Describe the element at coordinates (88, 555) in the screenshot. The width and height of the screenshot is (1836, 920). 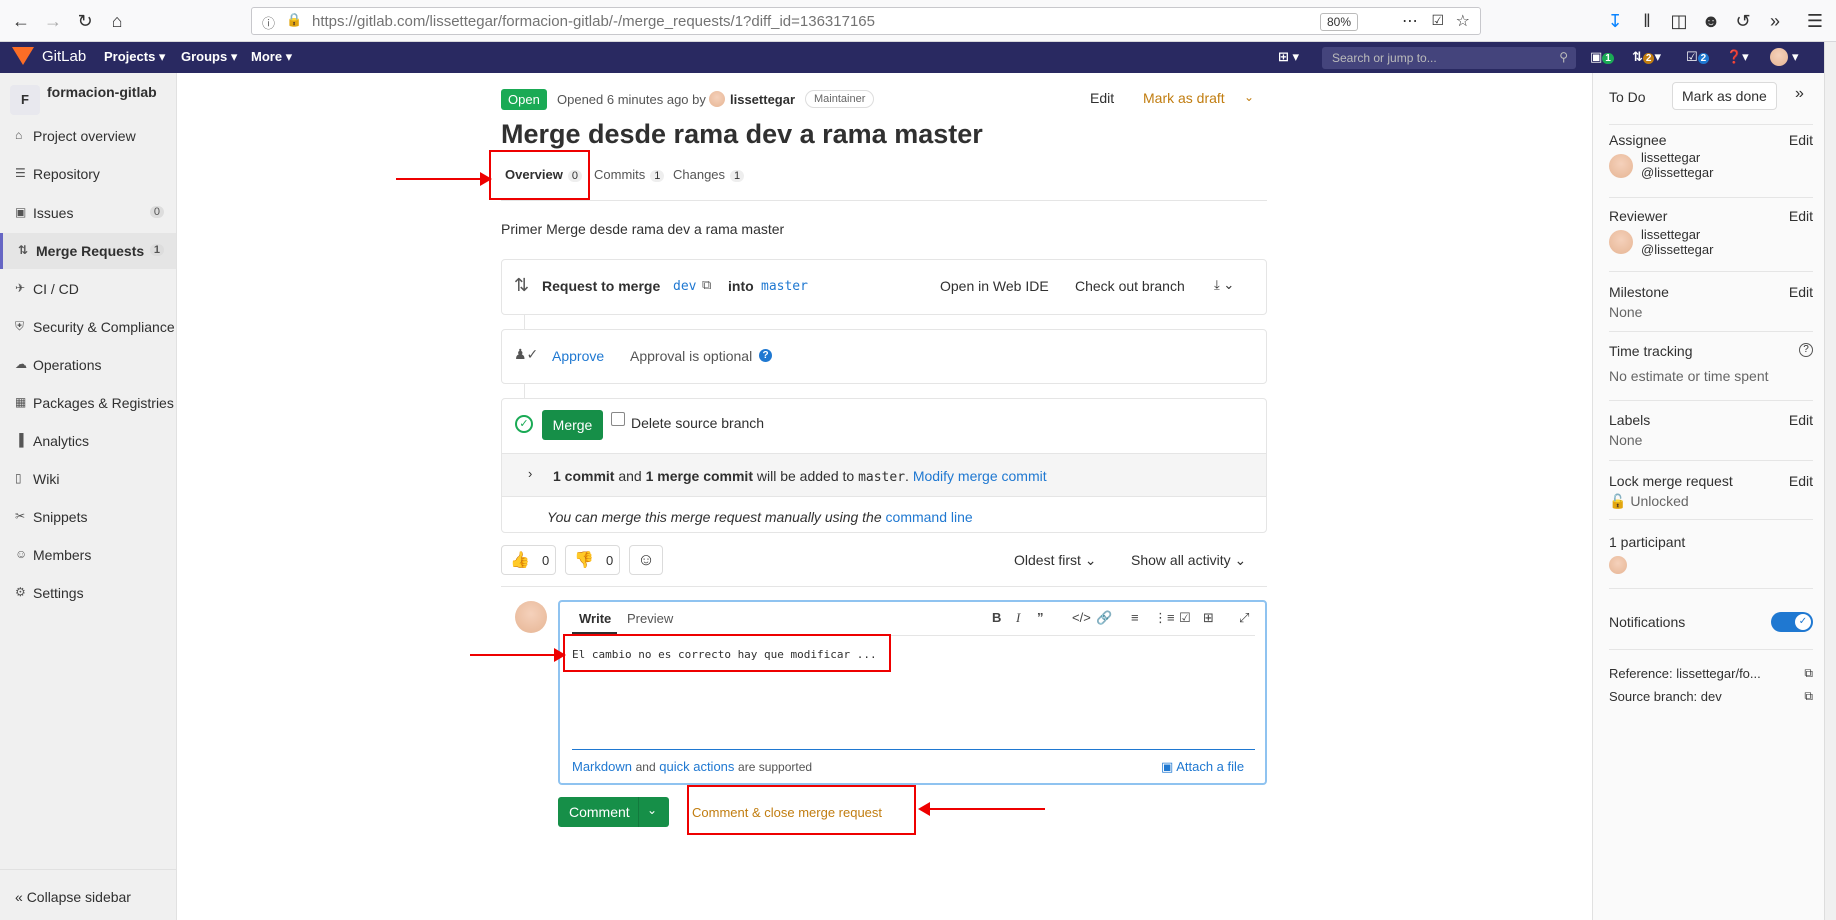
I see `sidebar-item-members: ☺ Members` at that location.